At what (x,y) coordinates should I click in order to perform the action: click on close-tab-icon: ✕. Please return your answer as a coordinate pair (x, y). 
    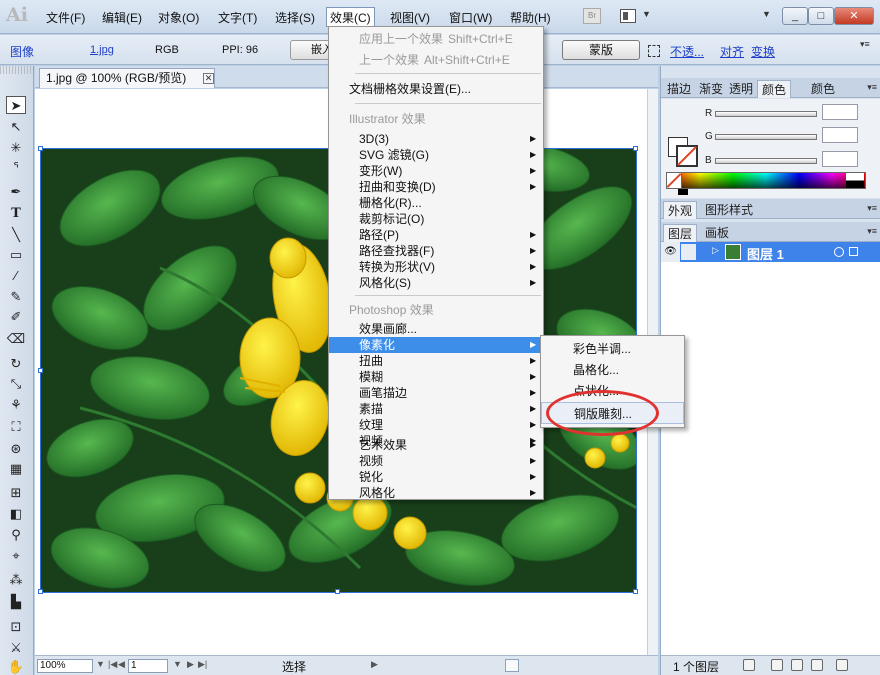
    Looking at the image, I should click on (208, 78).